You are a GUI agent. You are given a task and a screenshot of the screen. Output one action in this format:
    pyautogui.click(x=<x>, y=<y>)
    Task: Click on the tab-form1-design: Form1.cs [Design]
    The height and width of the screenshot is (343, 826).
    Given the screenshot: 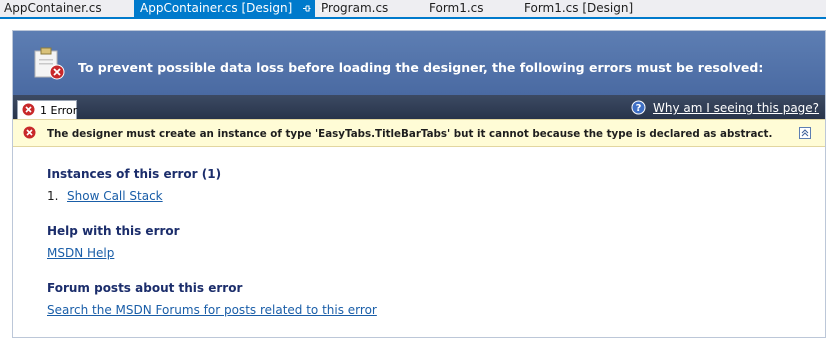 What is the action you would take?
    pyautogui.click(x=578, y=8)
    